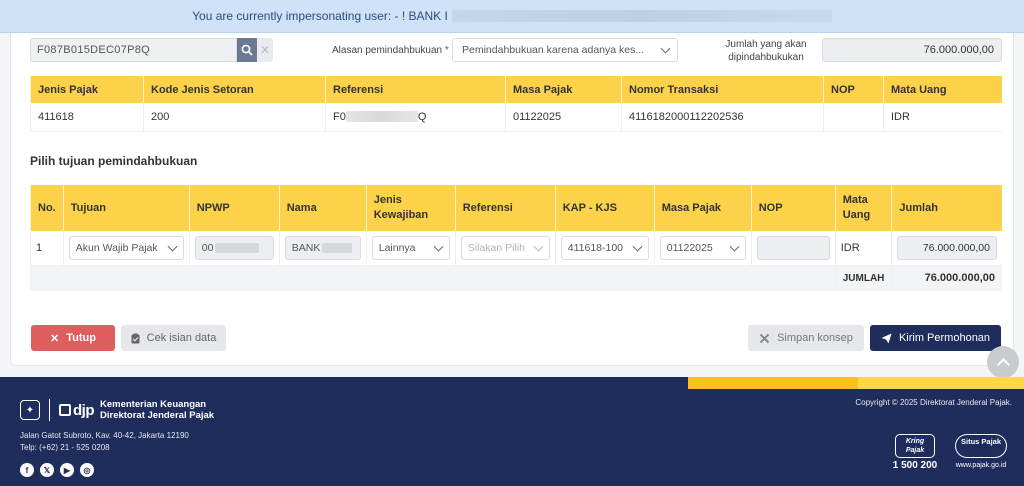 The image size is (1024, 486). I want to click on paper-plane-icon, so click(886, 338).